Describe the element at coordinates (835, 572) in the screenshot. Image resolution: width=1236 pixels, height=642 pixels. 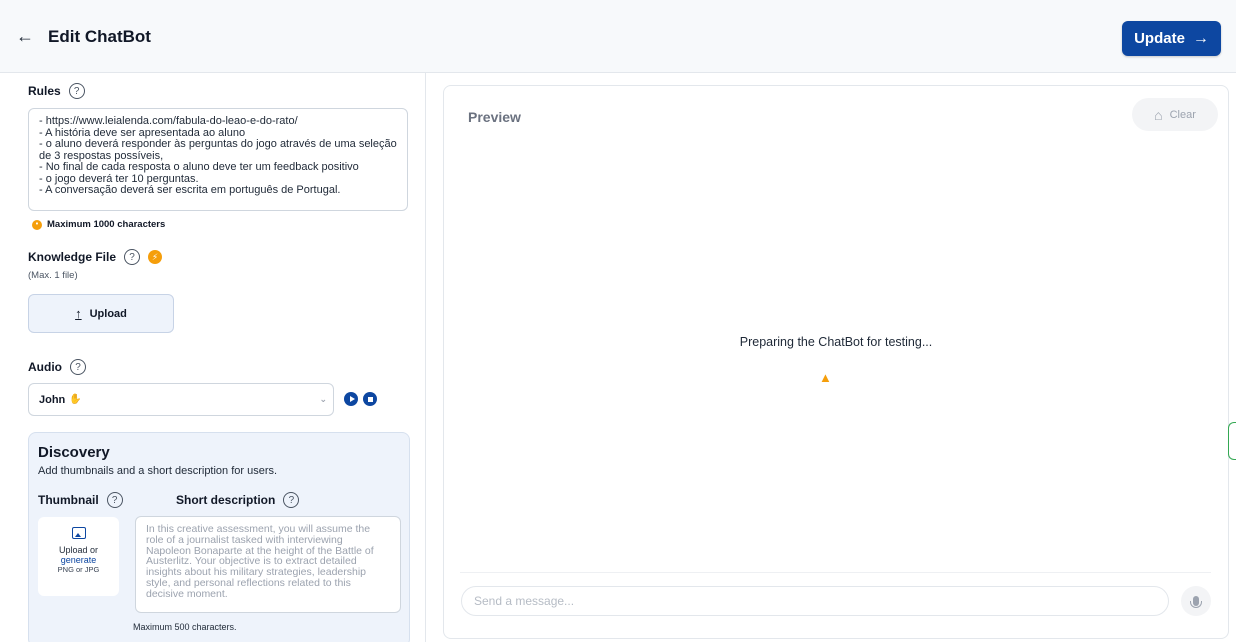
I see `divider` at that location.